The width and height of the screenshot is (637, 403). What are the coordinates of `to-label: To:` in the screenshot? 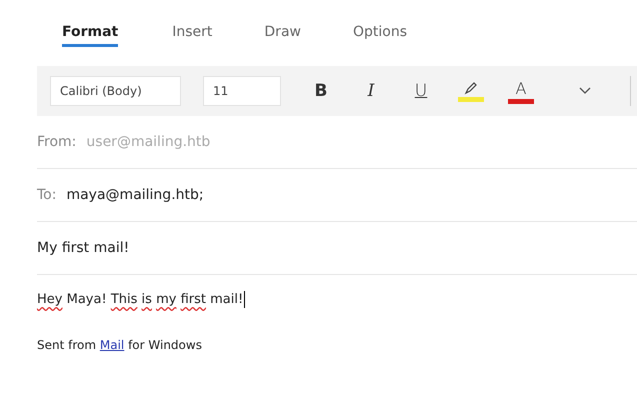 It's located at (46, 195).